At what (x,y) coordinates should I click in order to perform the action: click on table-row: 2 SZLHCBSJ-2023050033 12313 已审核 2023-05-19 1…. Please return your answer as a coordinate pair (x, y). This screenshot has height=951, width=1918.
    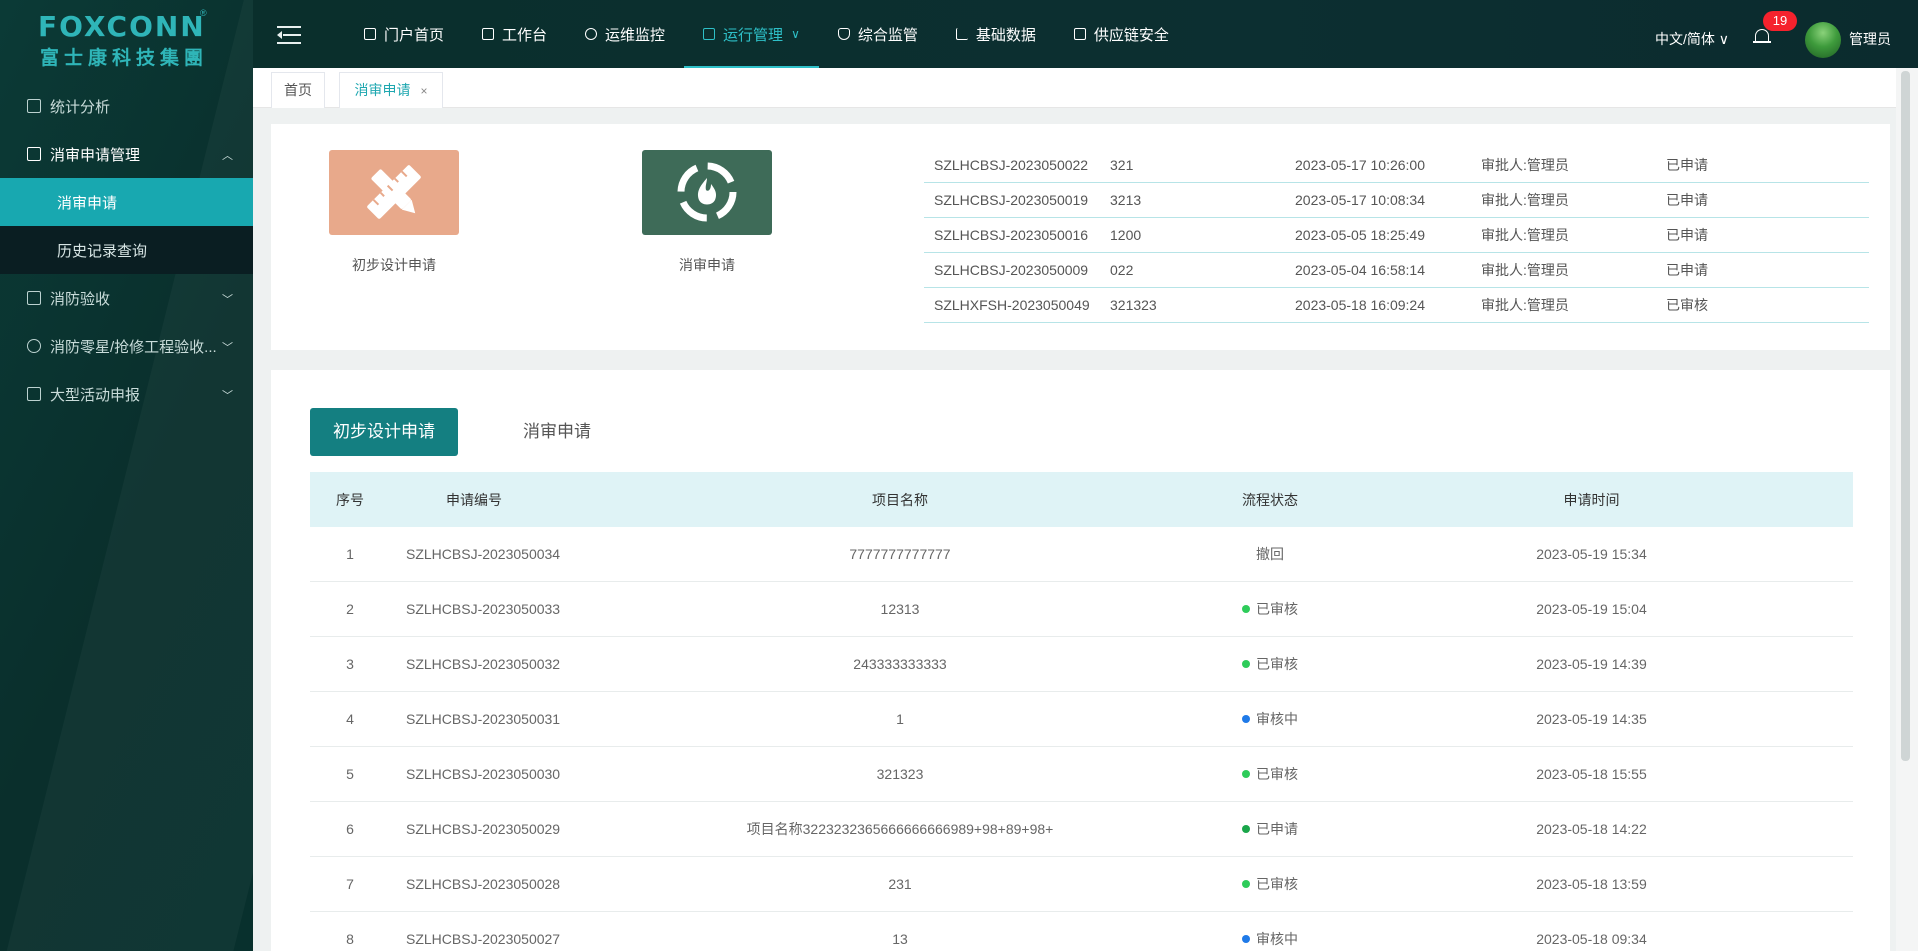
    Looking at the image, I should click on (1081, 609).